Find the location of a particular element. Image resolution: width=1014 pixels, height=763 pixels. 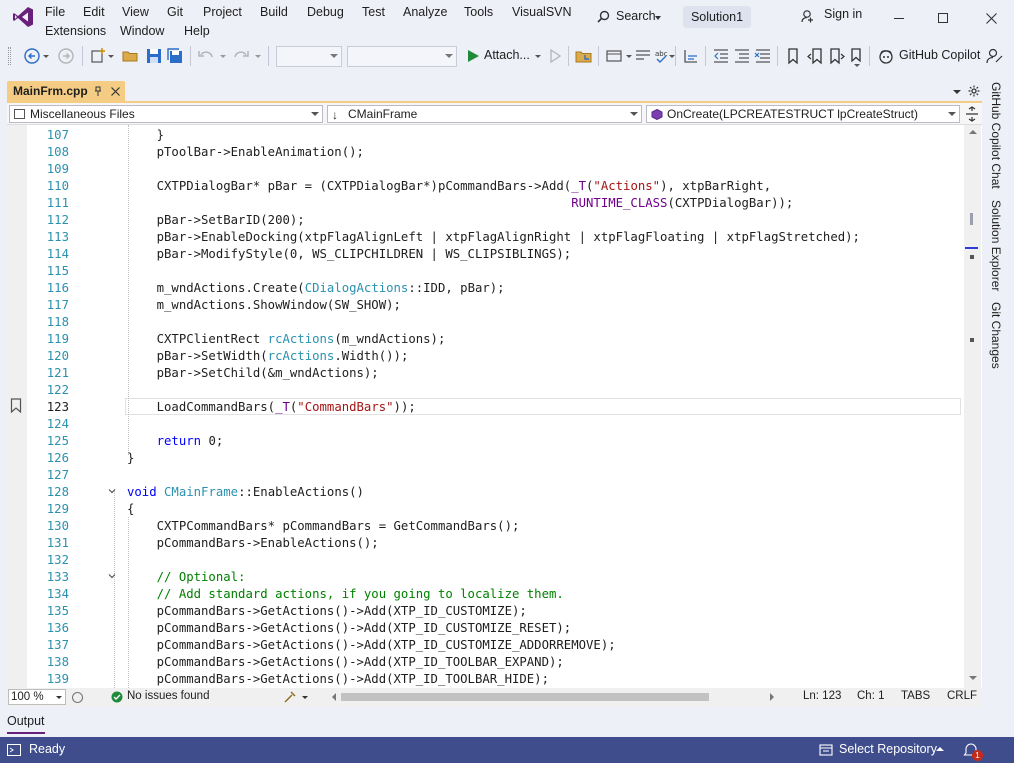

save-all-icon is located at coordinates (175, 56).